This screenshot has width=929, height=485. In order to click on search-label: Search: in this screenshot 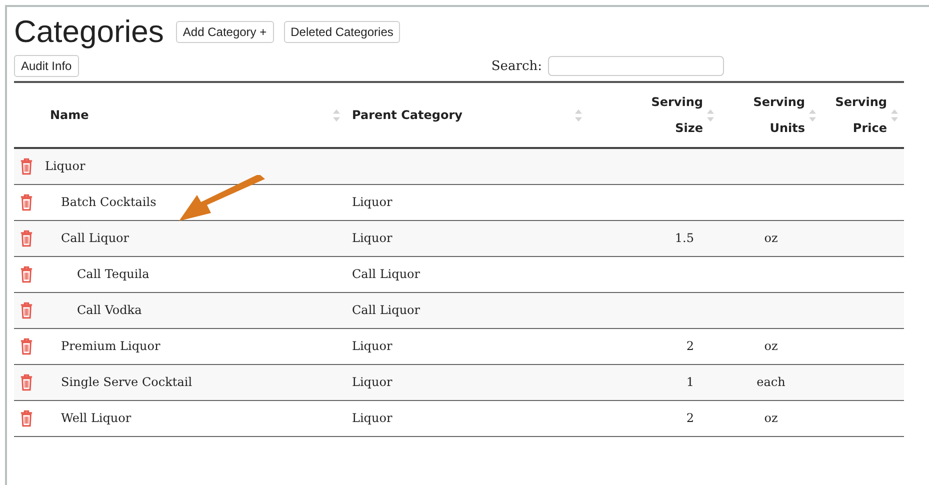, I will do `click(516, 66)`.